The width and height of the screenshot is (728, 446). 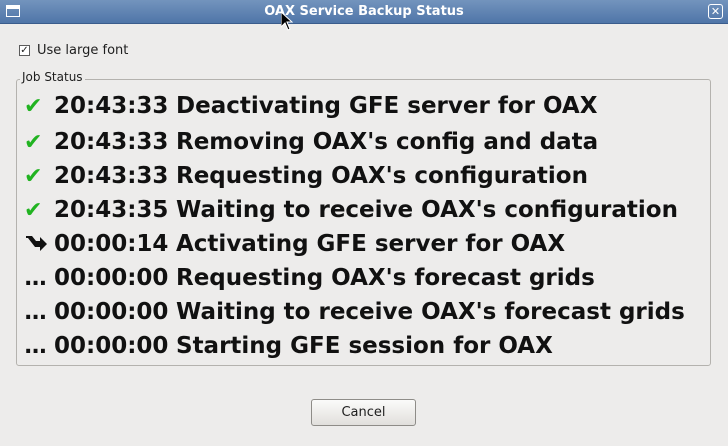 I want to click on job-description: Waiting to receive OAX's forecast grids, so click(x=430, y=312).